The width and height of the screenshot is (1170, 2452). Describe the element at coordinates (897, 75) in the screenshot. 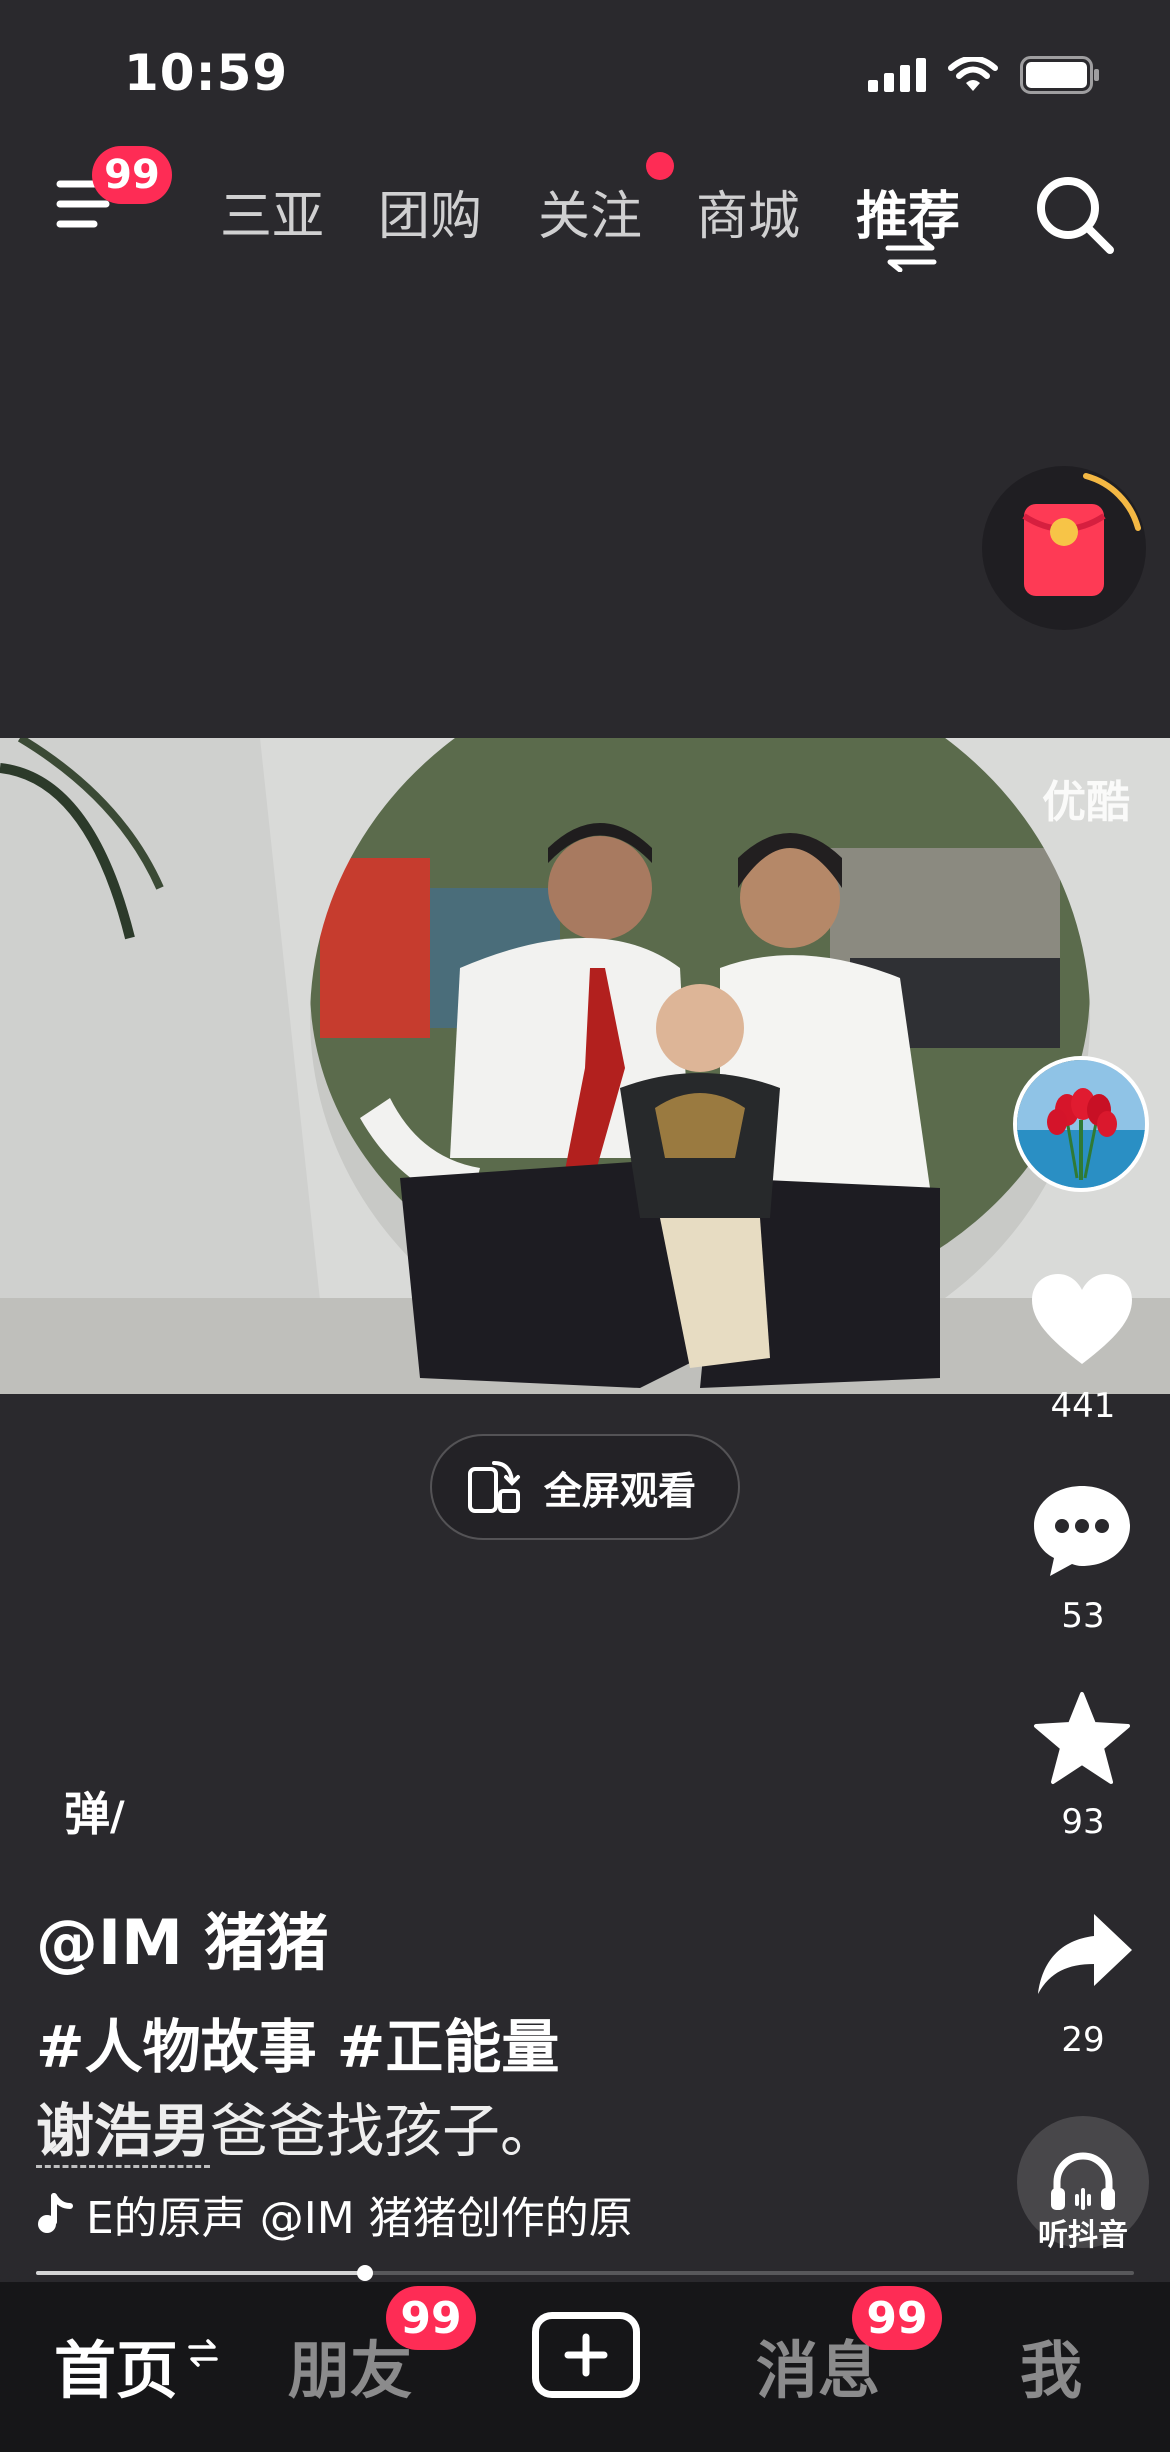

I see `cellular-signal-icon` at that location.